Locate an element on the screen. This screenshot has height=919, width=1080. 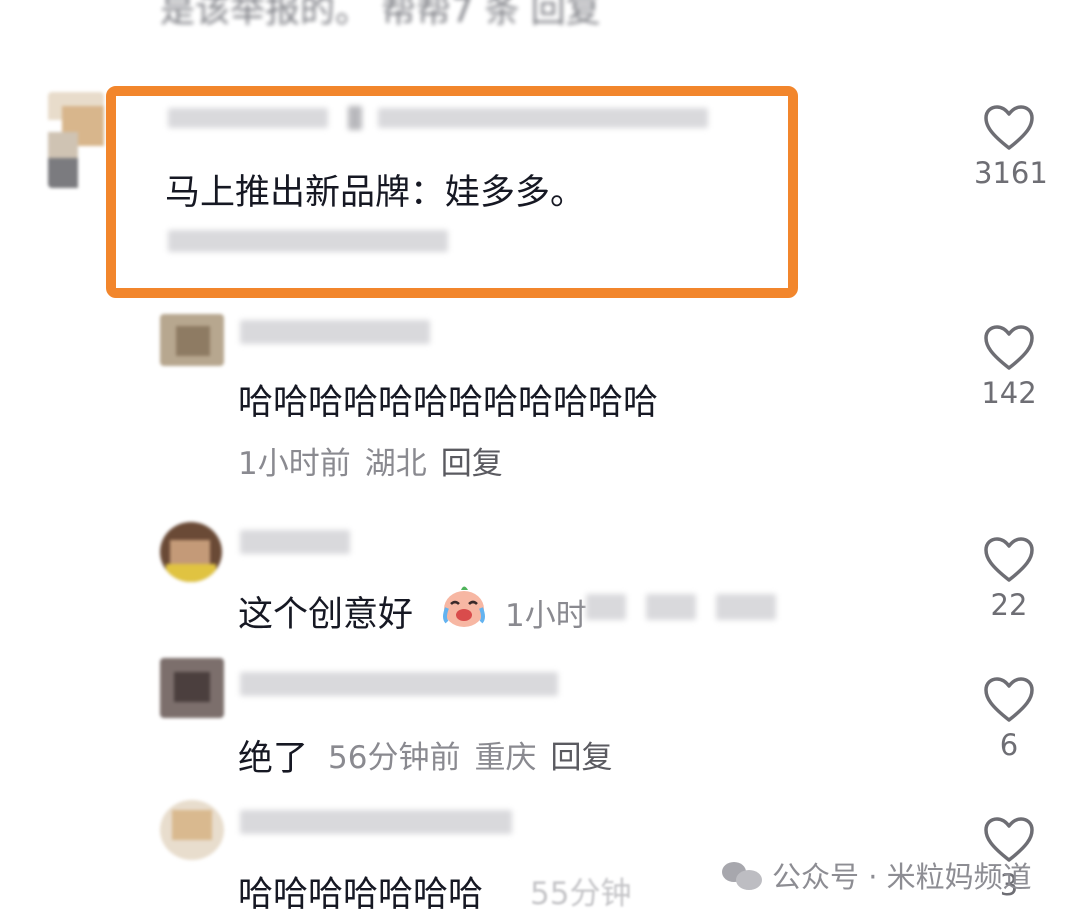
previous-comment-partial: 是该举报的。 帮帮7 条 回复 is located at coordinates (380, 15).